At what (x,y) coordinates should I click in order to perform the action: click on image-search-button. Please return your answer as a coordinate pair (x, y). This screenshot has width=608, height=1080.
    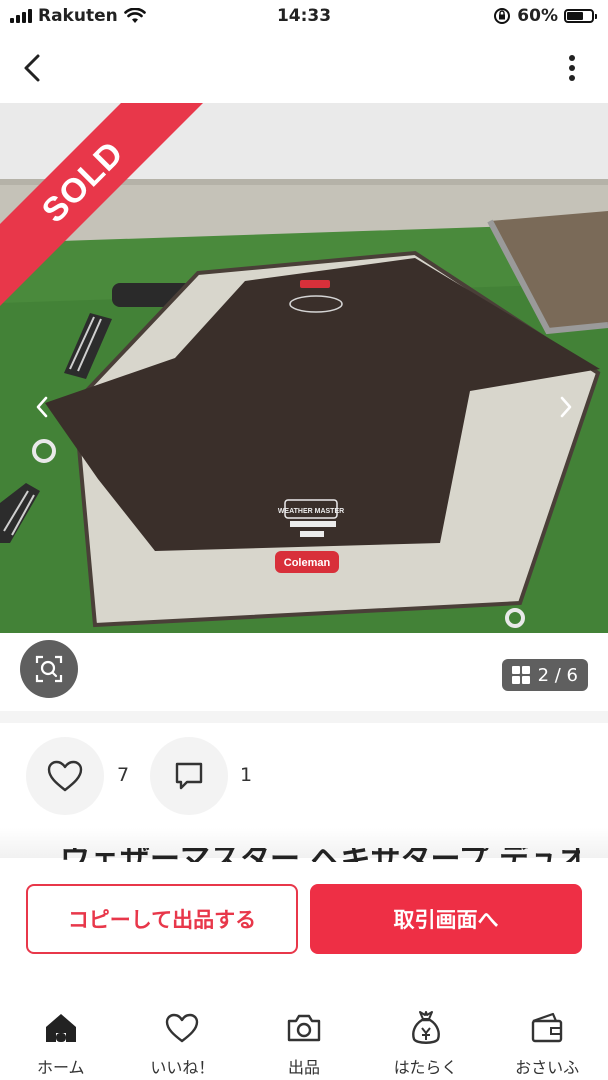
    Looking at the image, I should click on (49, 669).